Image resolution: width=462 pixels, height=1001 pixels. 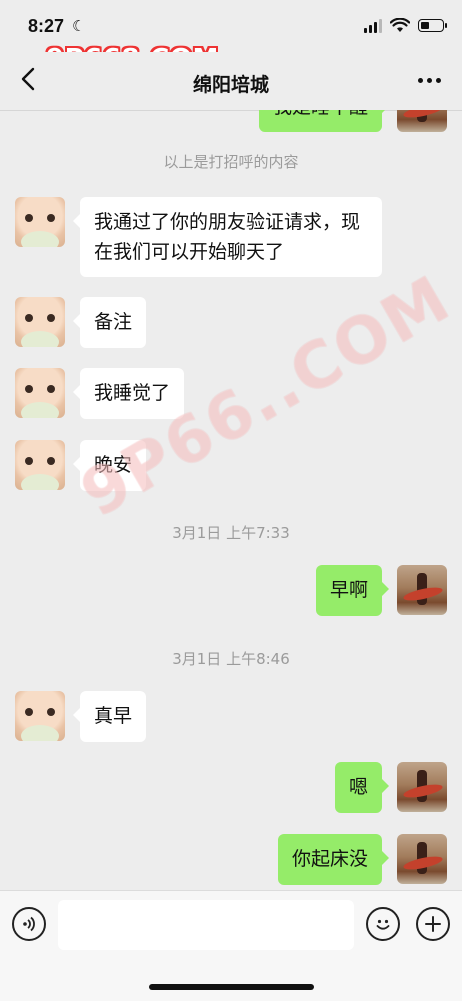 What do you see at coordinates (206, 925) in the screenshot?
I see `message-input` at bounding box center [206, 925].